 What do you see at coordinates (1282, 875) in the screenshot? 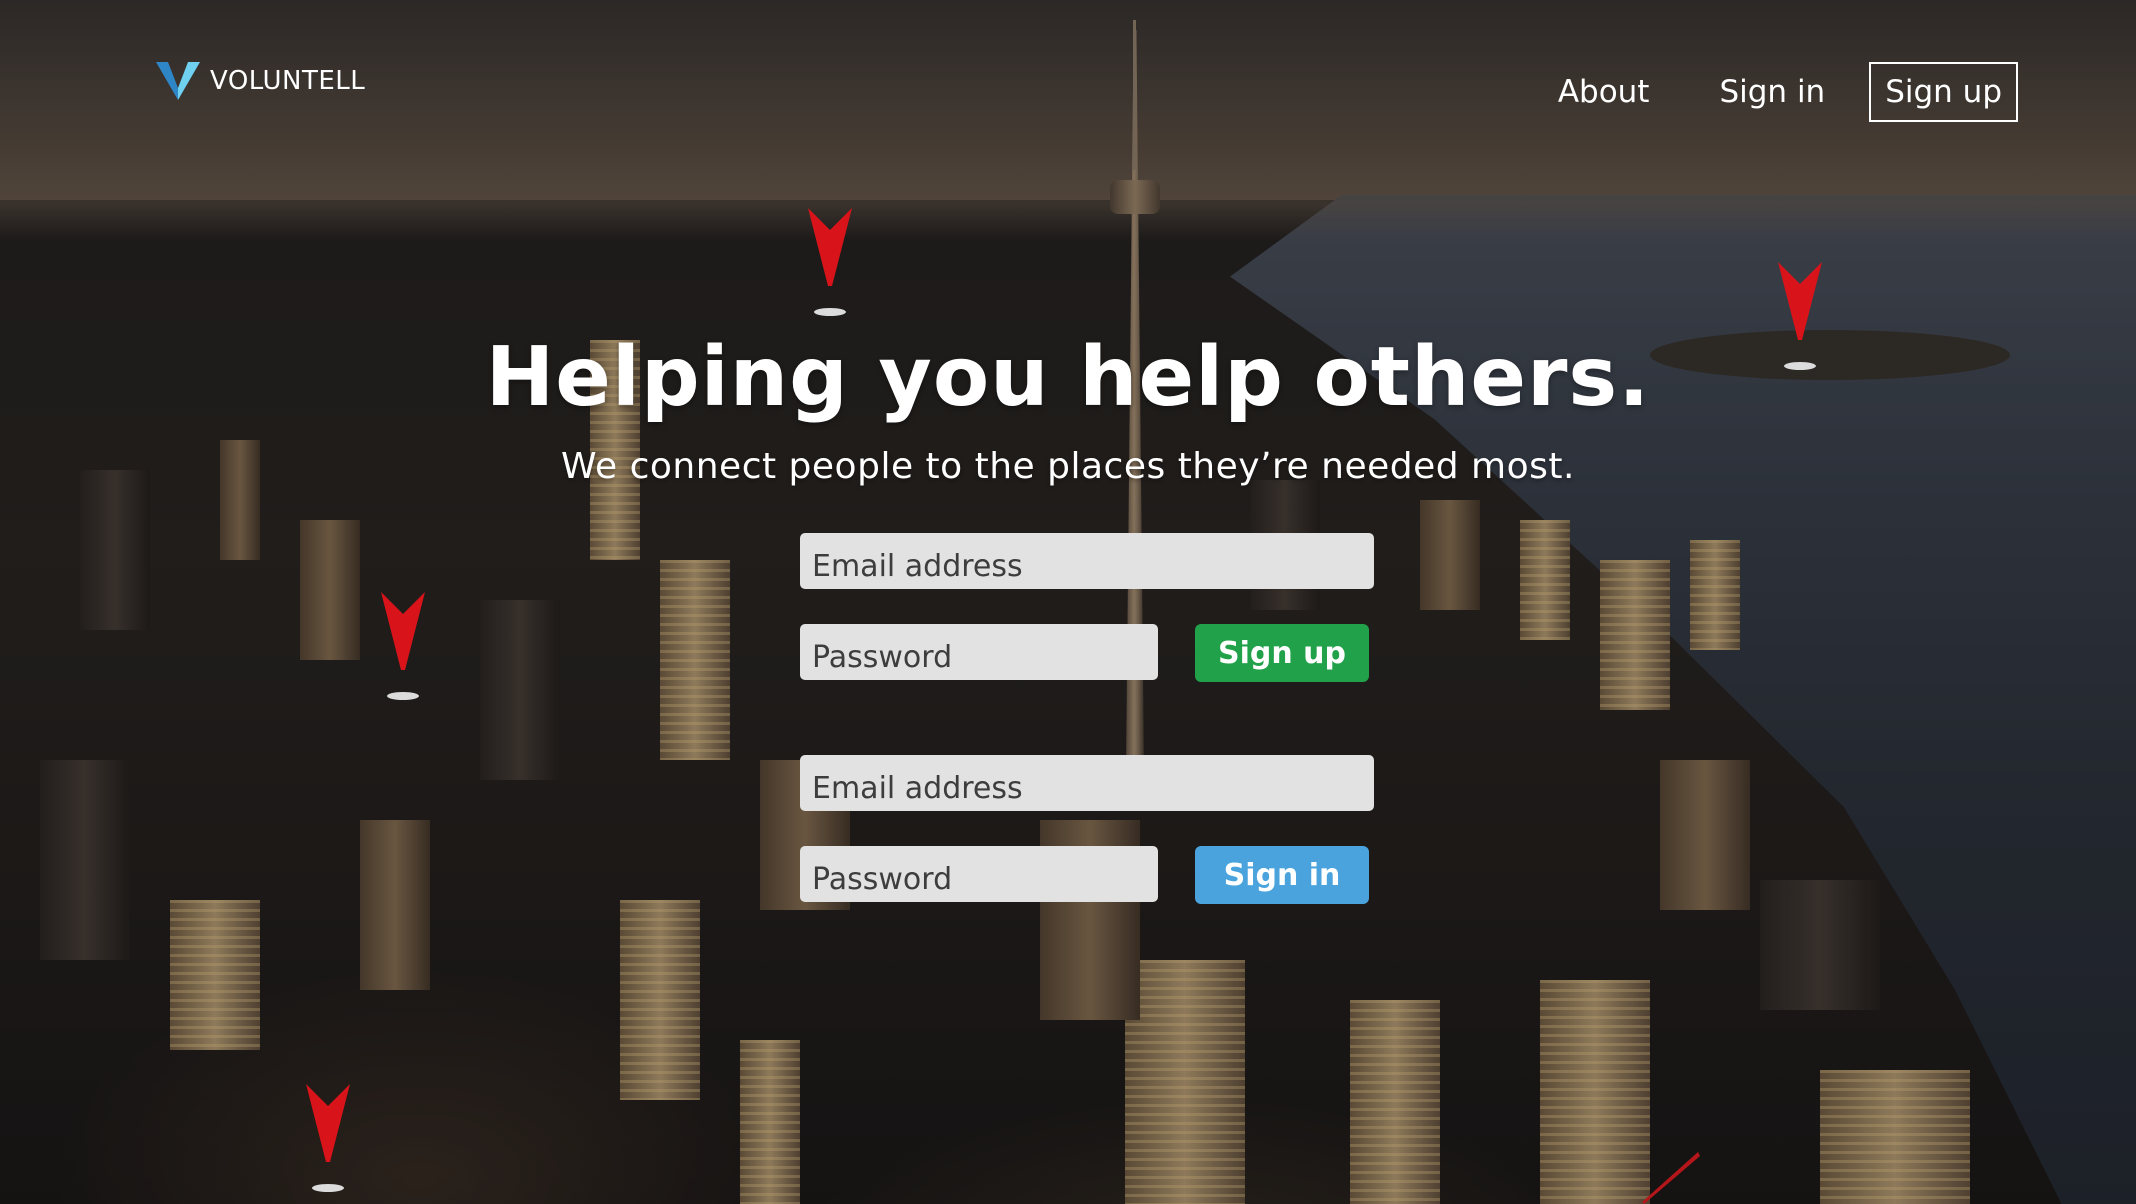
I see `signin-submit-button: Sign in` at bounding box center [1282, 875].